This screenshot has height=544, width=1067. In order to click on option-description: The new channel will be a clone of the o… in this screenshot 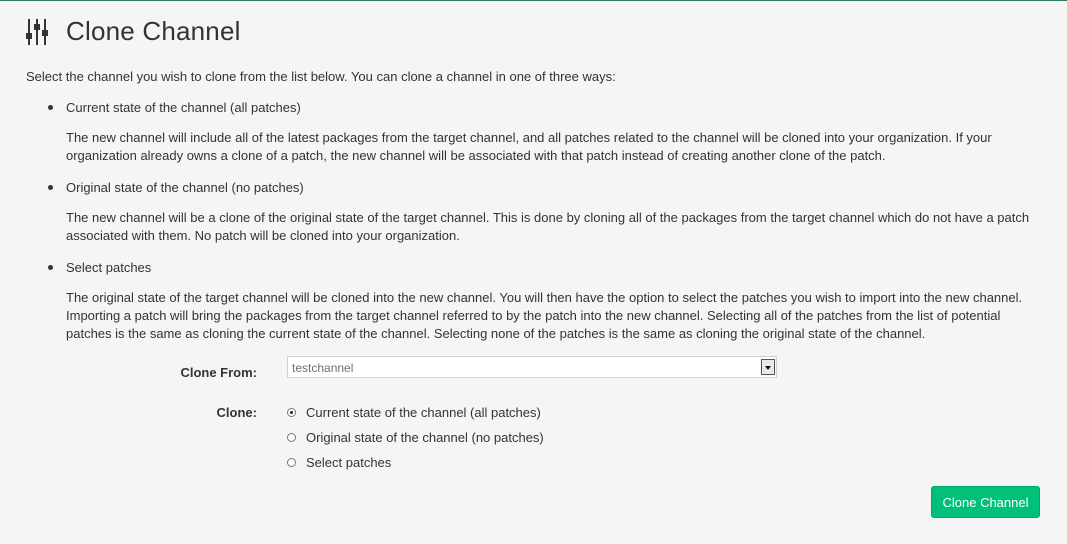, I will do `click(551, 227)`.